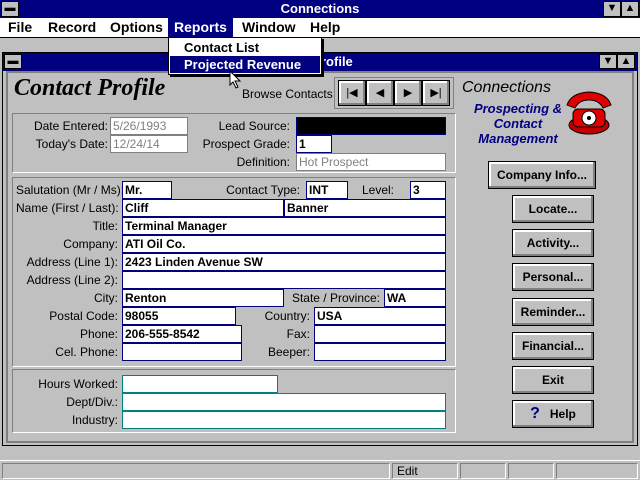 Image resolution: width=640 pixels, height=480 pixels. Describe the element at coordinates (535, 413) in the screenshot. I see `question-mark-icon: ?` at that location.